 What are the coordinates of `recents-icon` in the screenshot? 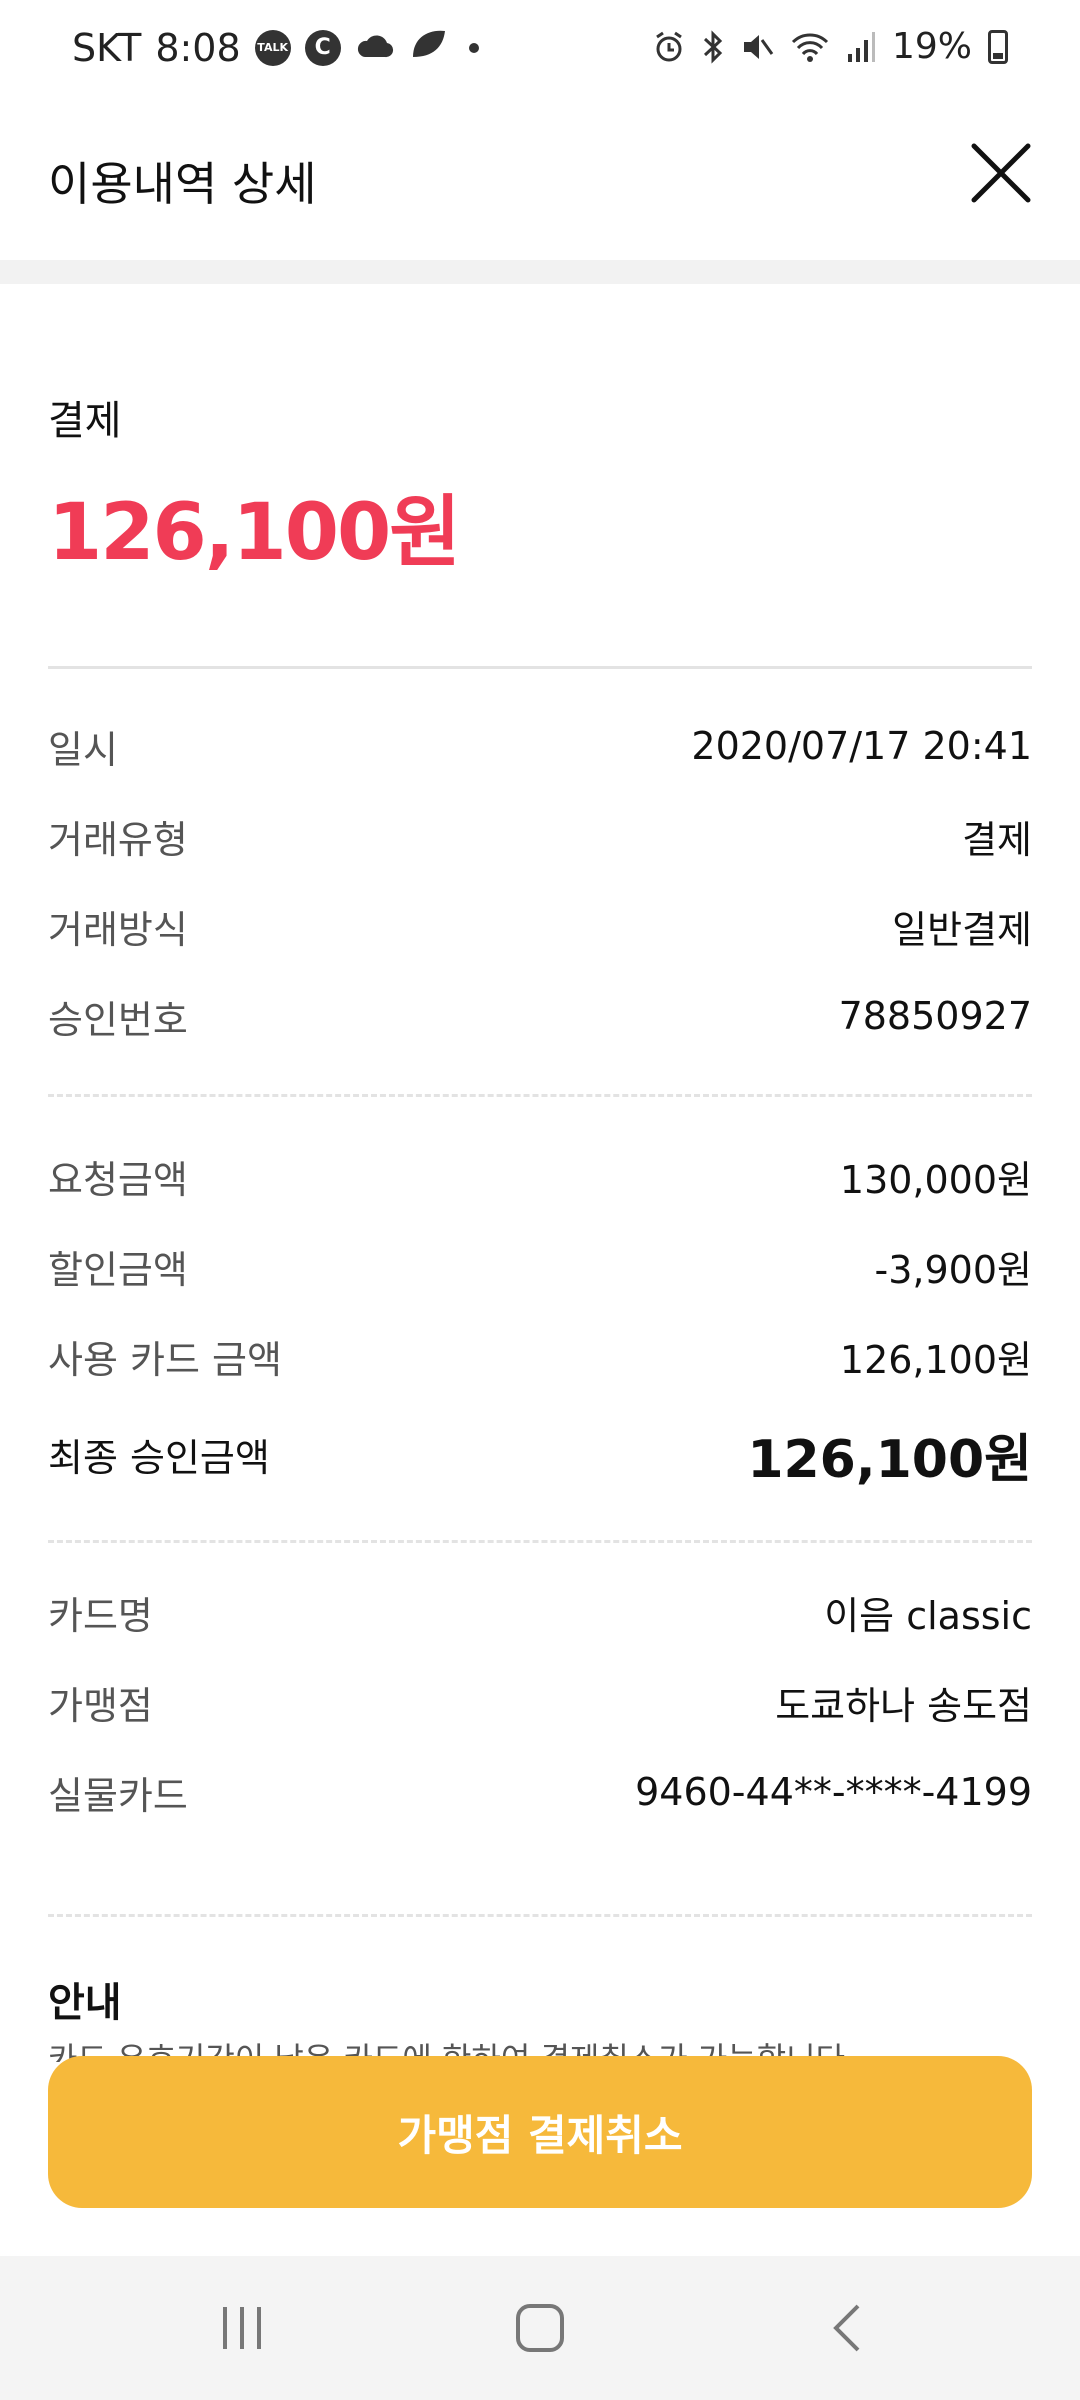 It's located at (242, 2328).